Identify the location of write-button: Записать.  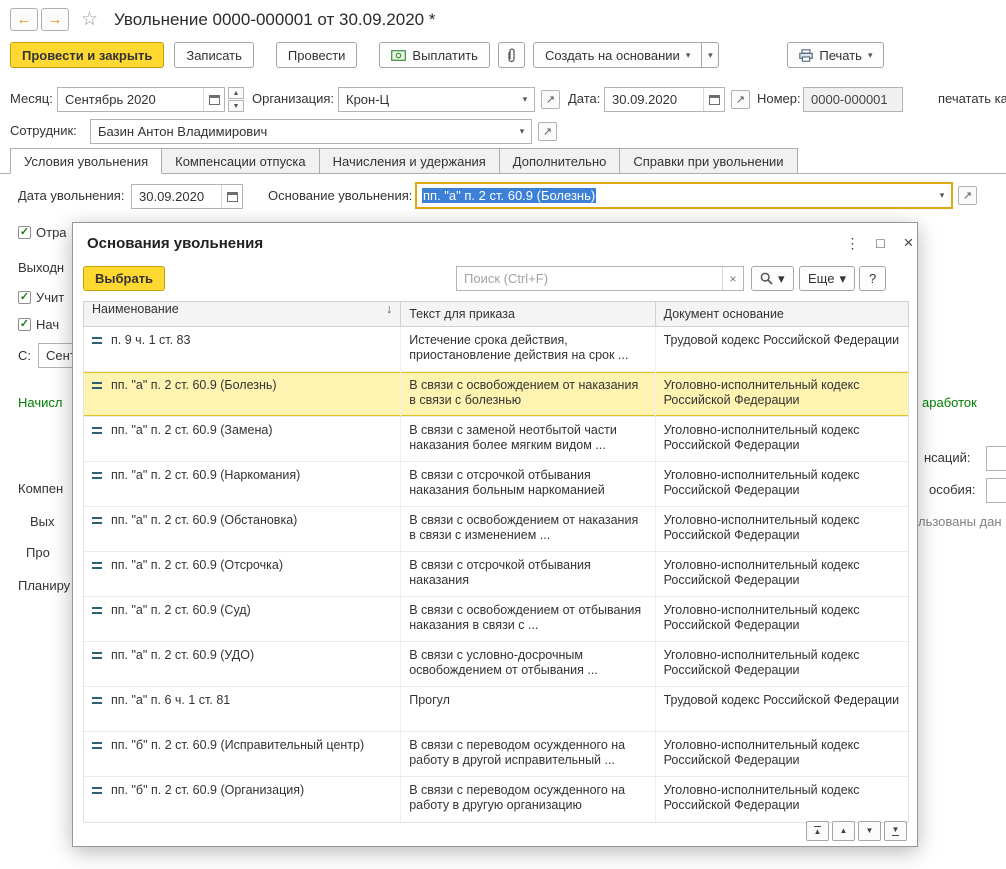
(214, 55).